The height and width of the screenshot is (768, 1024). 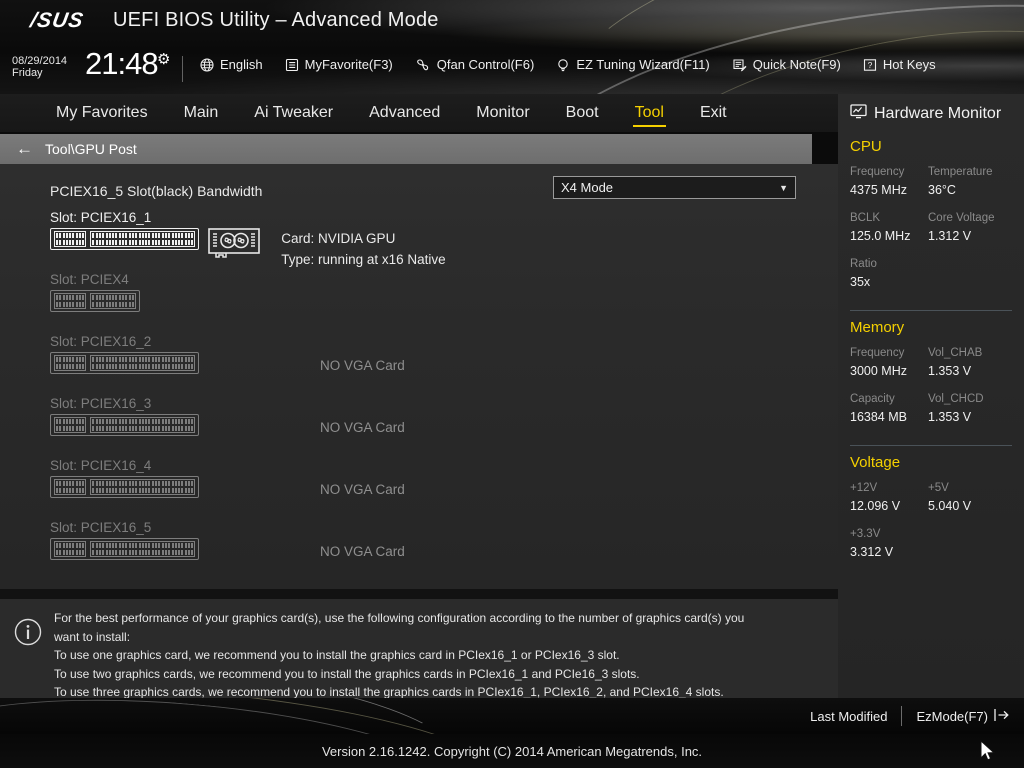 I want to click on hw-row: Frequency 4375 MHz Temperature 36°C, so click(x=931, y=187).